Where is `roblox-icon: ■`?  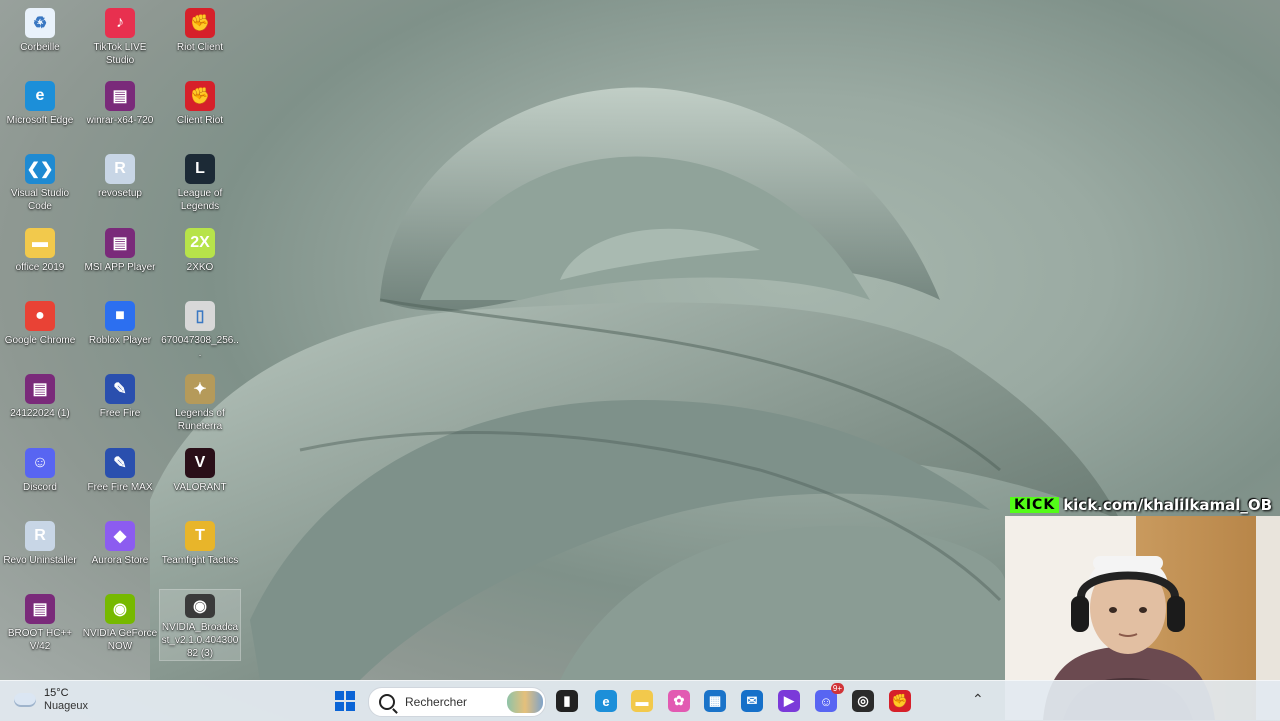 roblox-icon: ■ is located at coordinates (120, 316).